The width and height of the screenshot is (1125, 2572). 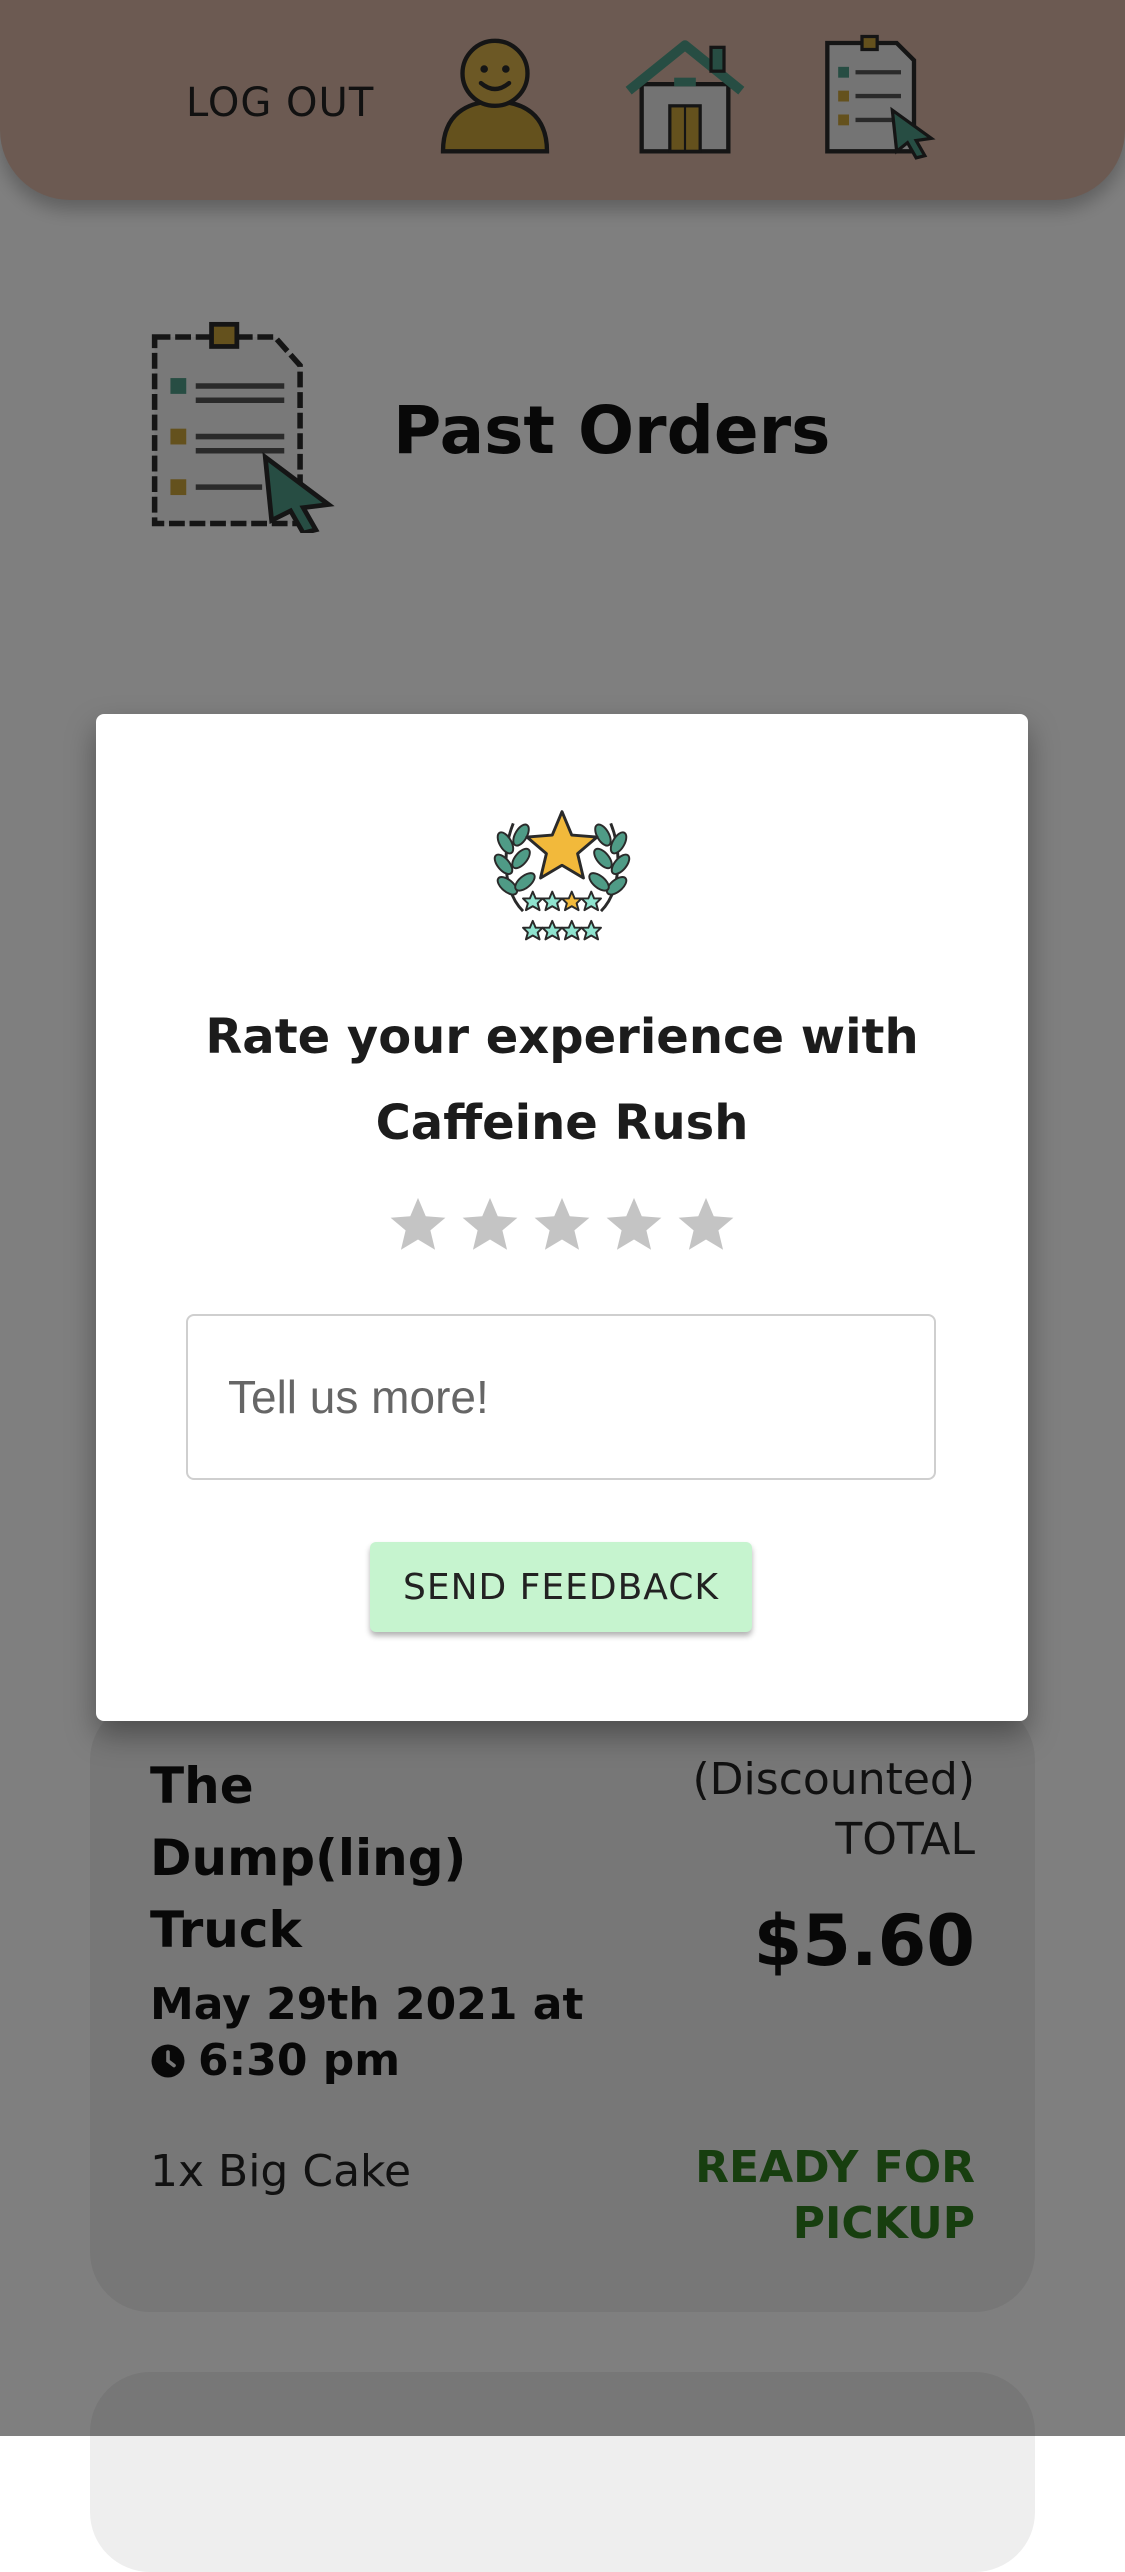 I want to click on star-rating, so click(x=562, y=1225).